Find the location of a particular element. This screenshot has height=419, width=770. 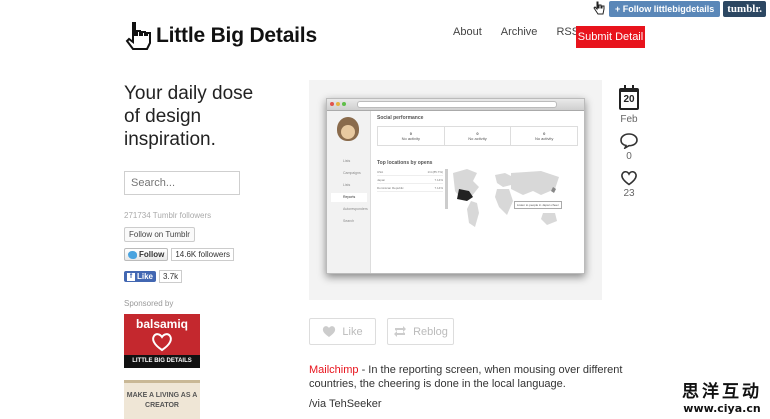

locations-title: Top locations by opens is located at coordinates (405, 163).